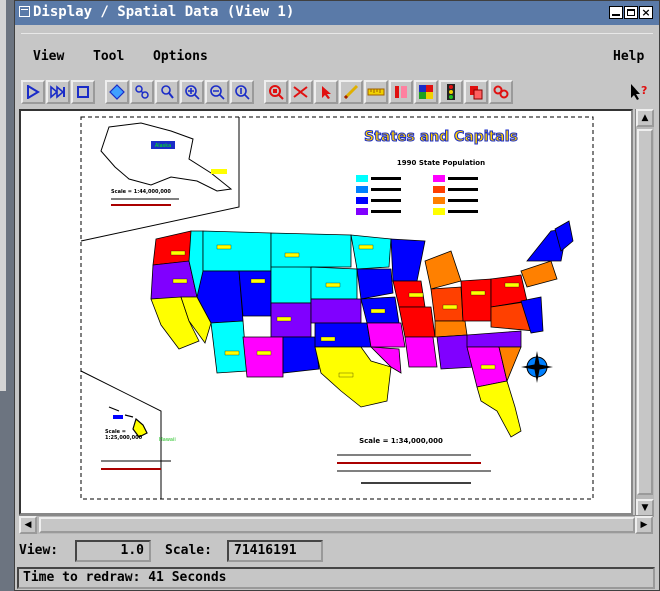 Image resolution: width=660 pixels, height=591 pixels. What do you see at coordinates (401, 92) in the screenshot?
I see `legend-icon` at bounding box center [401, 92].